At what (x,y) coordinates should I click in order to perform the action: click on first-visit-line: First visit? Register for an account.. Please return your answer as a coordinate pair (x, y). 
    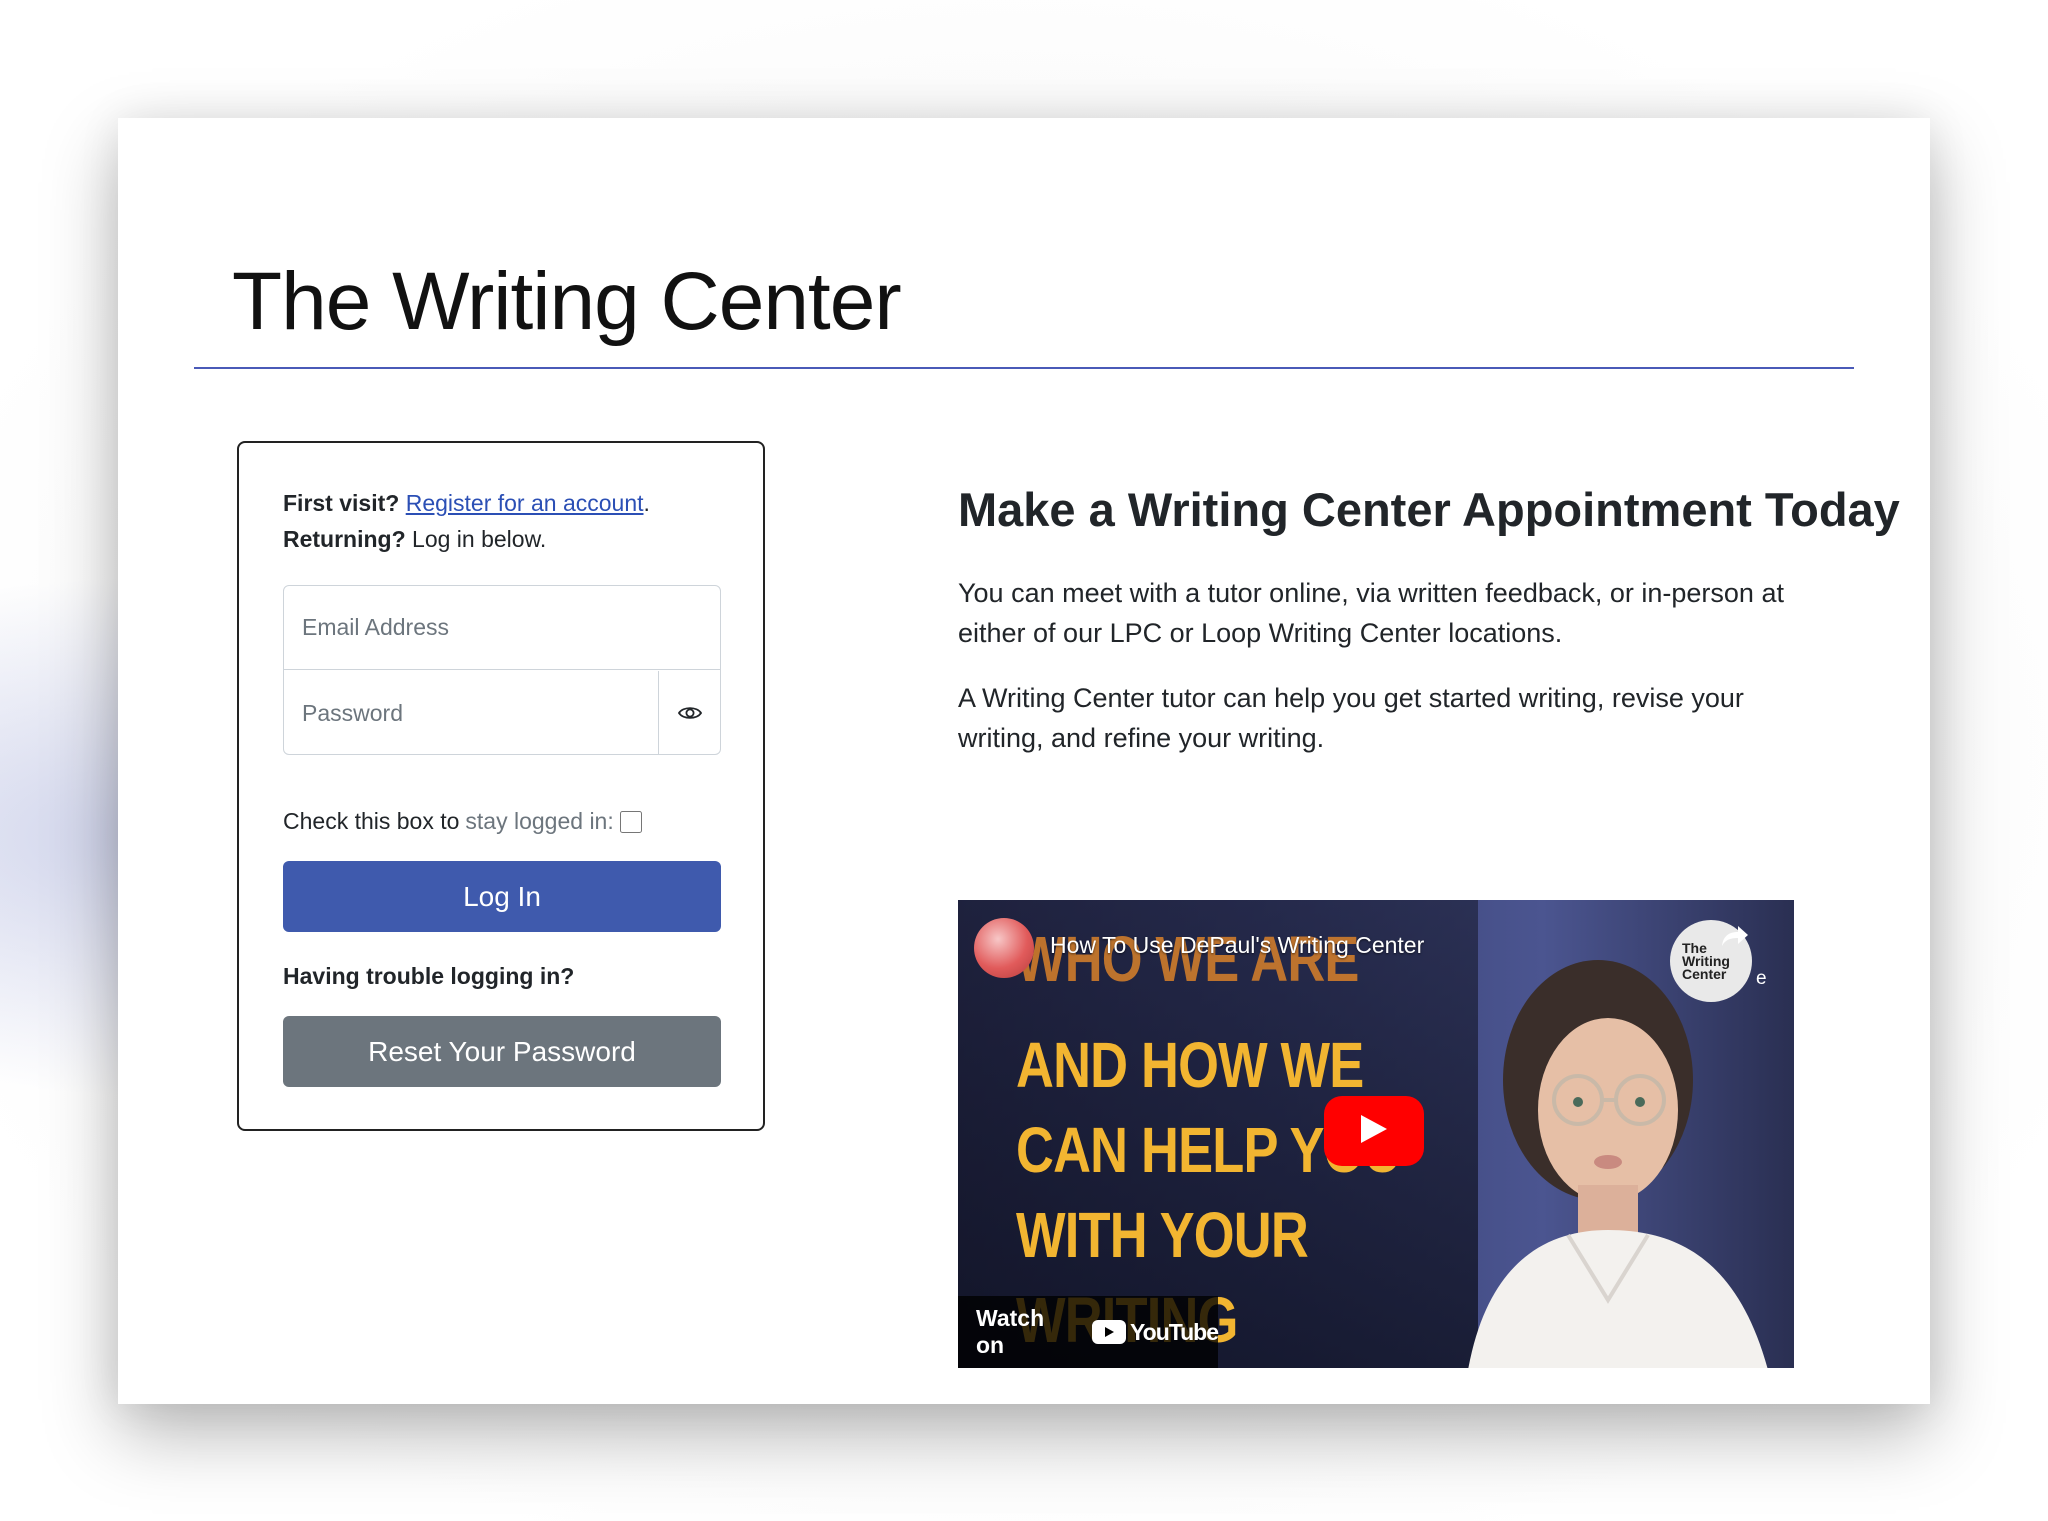
    Looking at the image, I should click on (466, 503).